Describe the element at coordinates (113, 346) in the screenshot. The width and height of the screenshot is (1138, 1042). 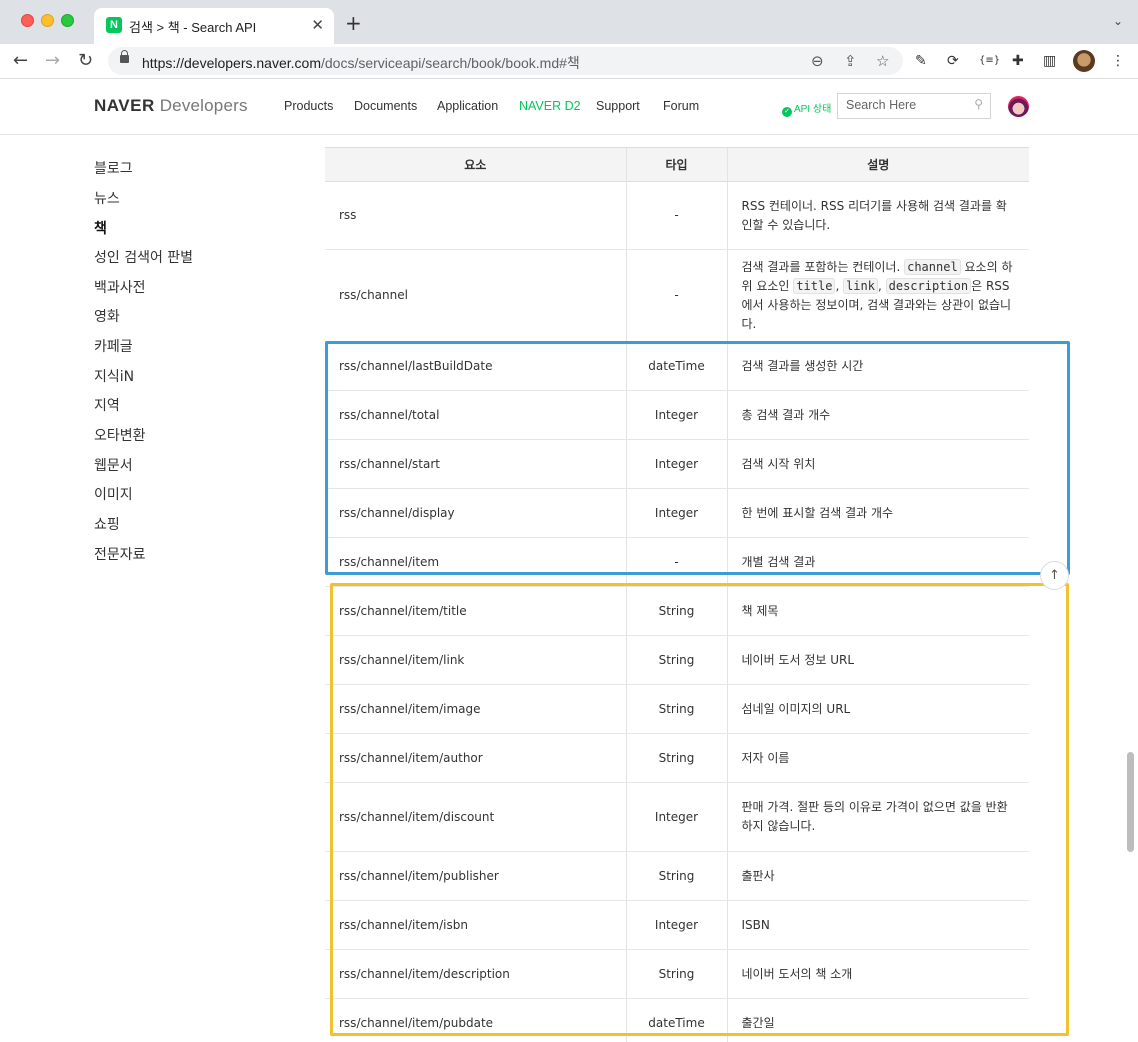
I see `sidebar-item-cafe: 카페글` at that location.